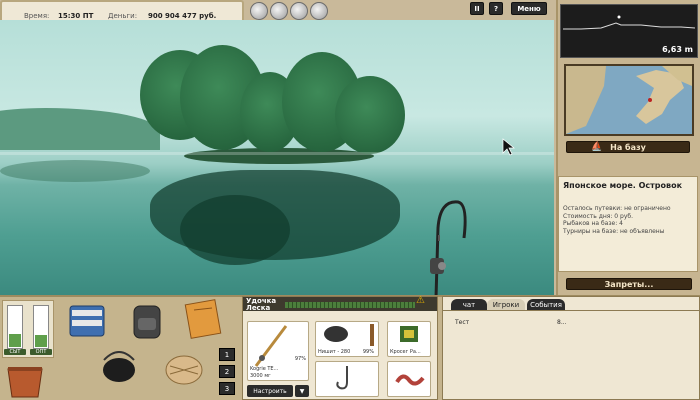 The height and width of the screenshot is (400, 700). I want to click on rod-slot: 97% Kogrie TE... 3000 мг, so click(278, 351).